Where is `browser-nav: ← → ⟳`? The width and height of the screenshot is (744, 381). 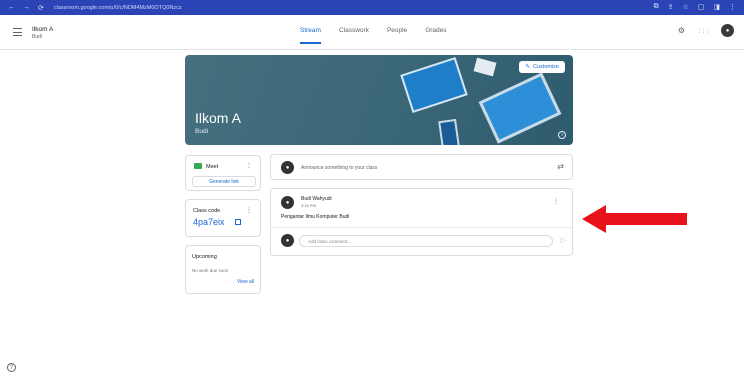 browser-nav: ← → ⟳ is located at coordinates (26, 8).